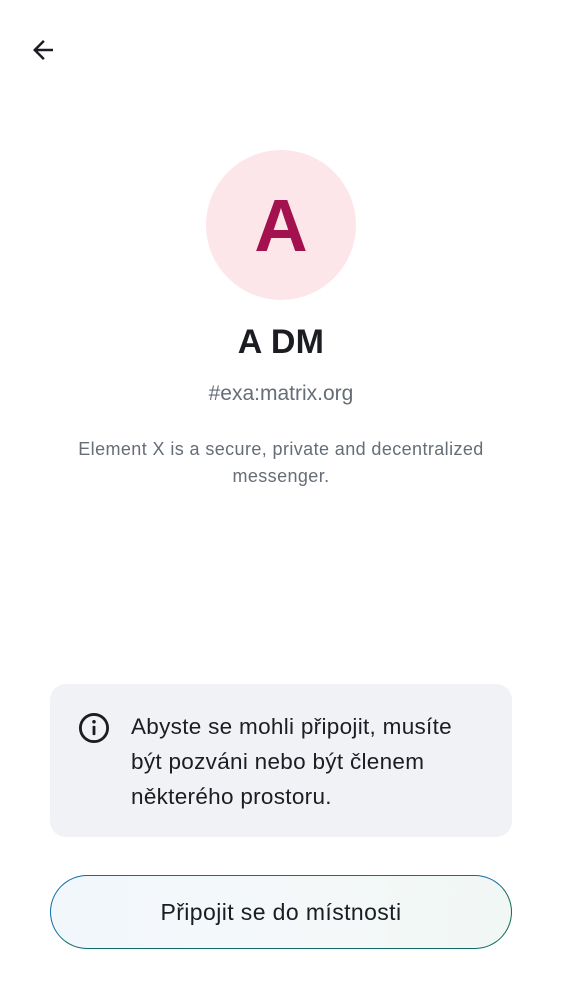 This screenshot has width=562, height=1000. I want to click on room-name: A DM, so click(281, 342).